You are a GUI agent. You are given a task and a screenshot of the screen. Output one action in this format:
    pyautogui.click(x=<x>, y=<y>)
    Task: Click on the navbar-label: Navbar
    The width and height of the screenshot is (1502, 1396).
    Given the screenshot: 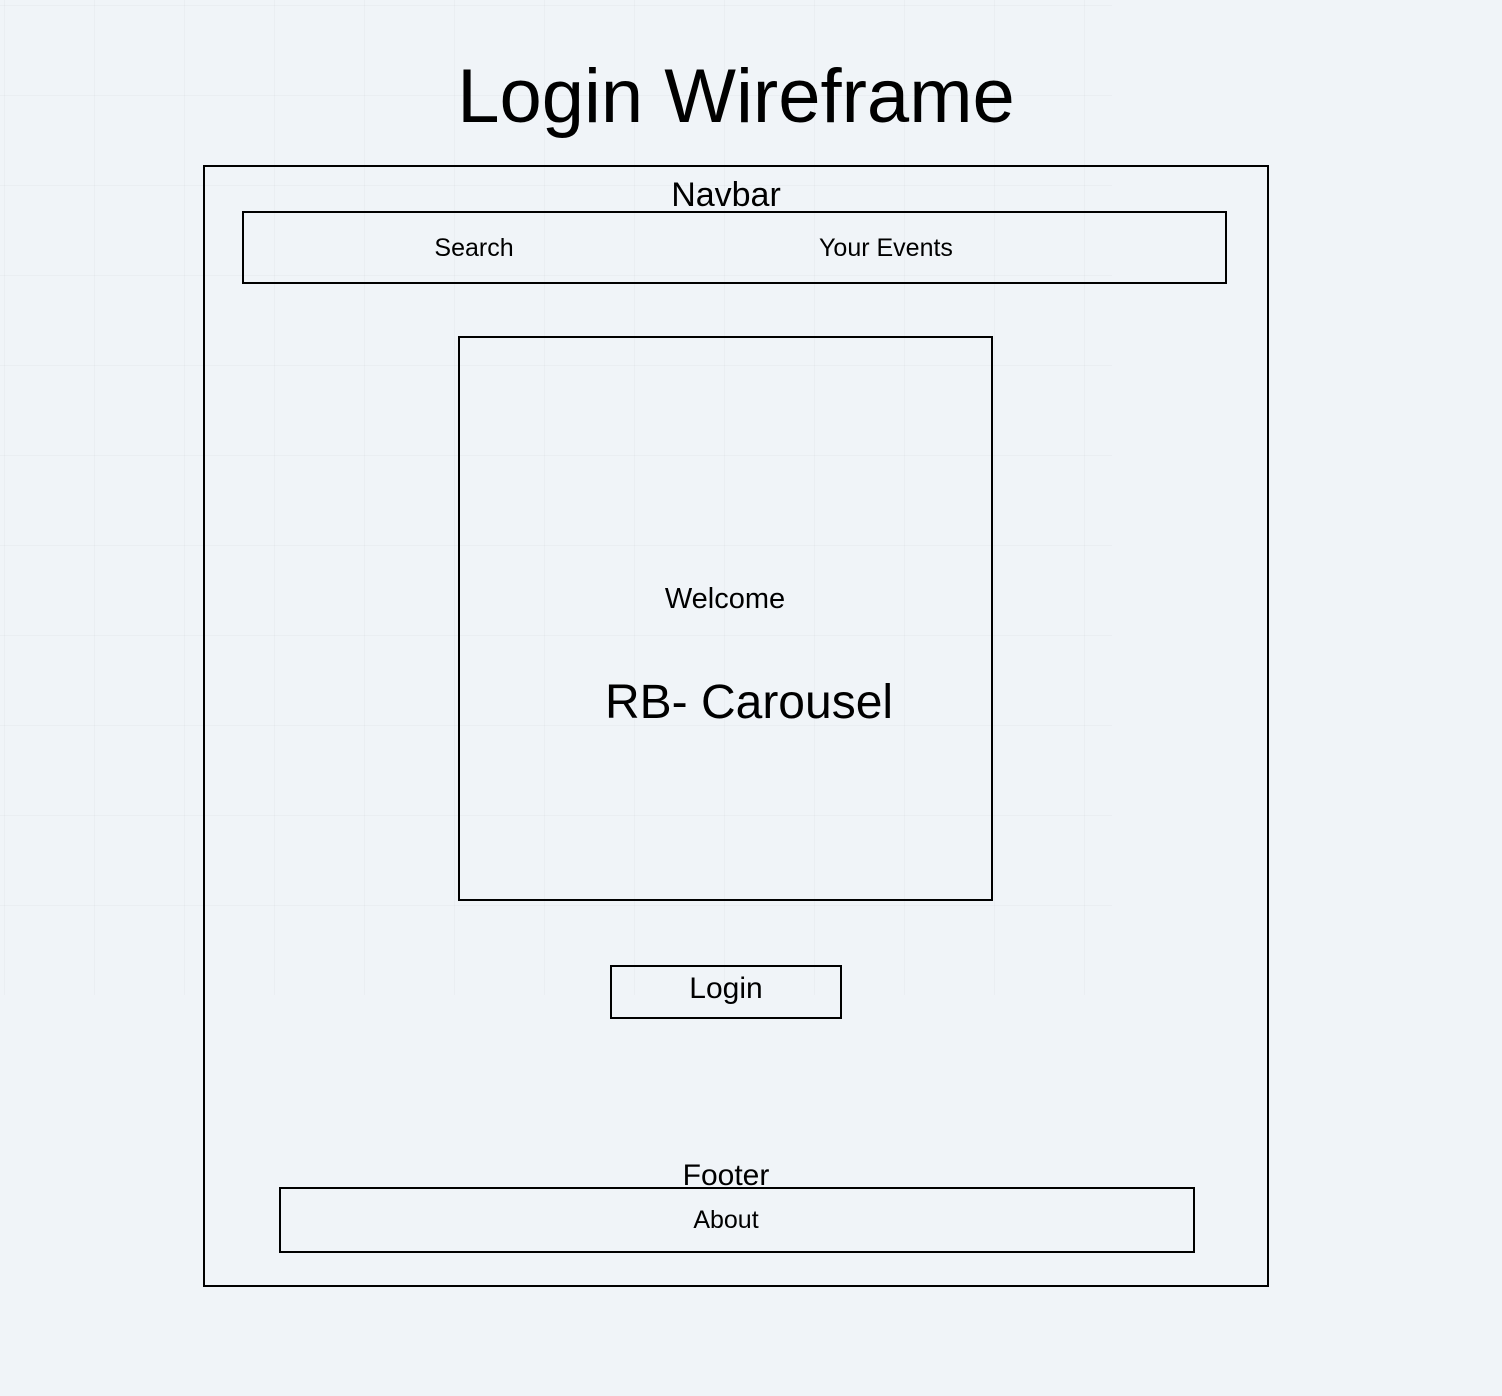 What is the action you would take?
    pyautogui.click(x=726, y=195)
    